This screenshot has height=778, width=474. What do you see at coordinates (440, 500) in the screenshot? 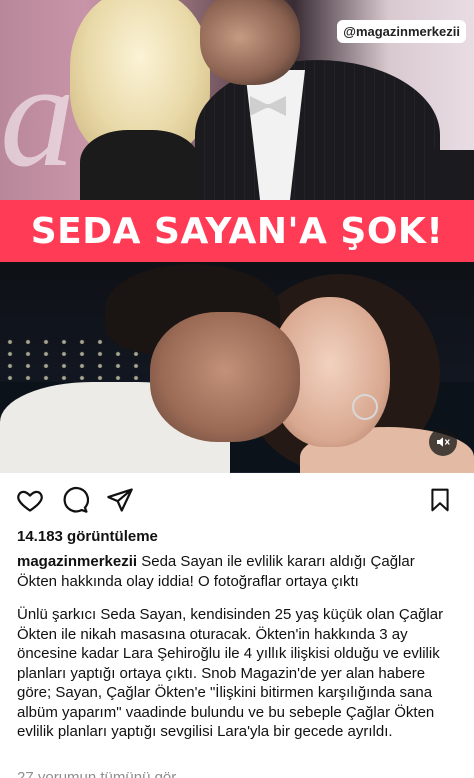
I see `bookmark-icon` at bounding box center [440, 500].